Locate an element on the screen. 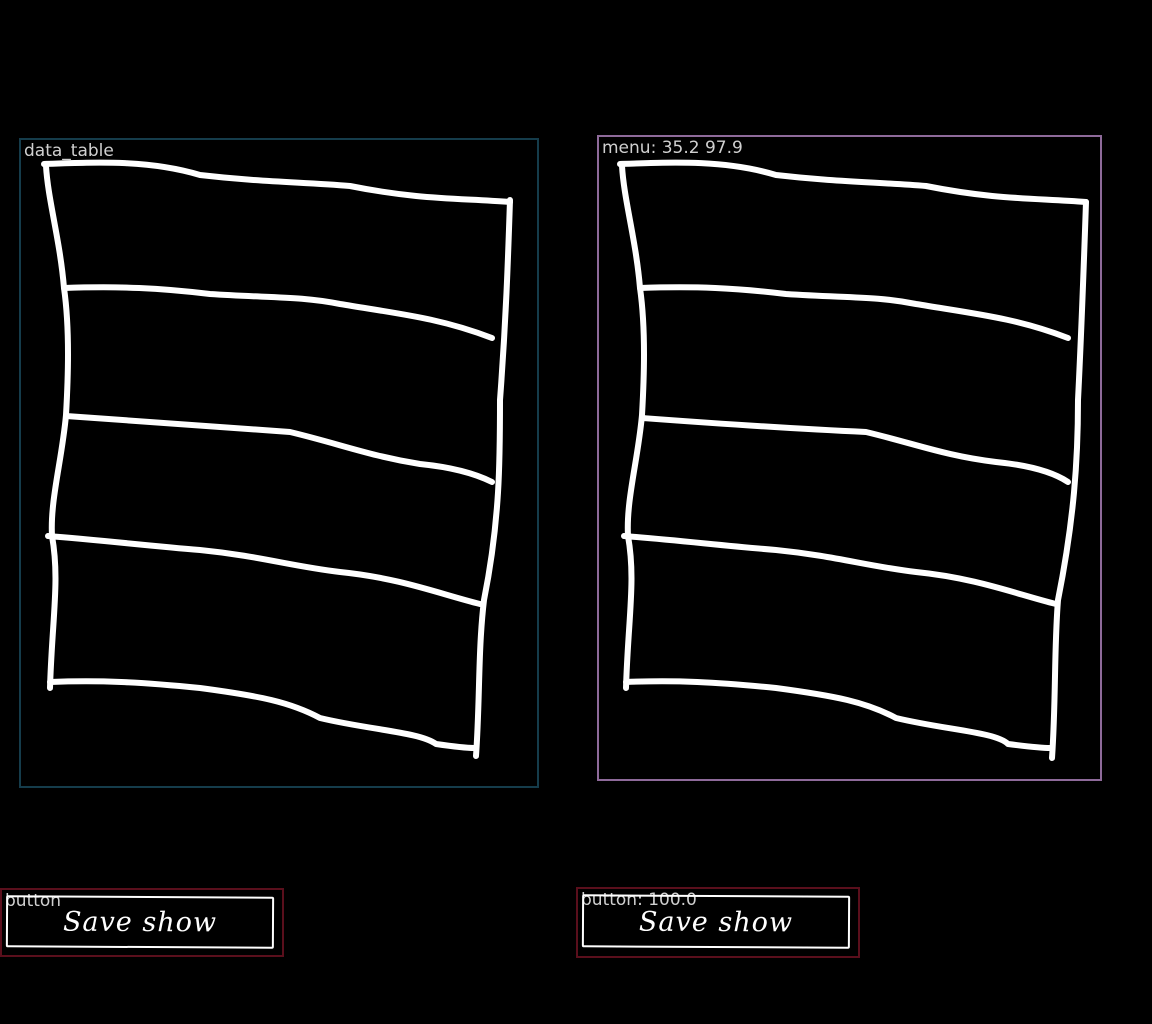 This screenshot has width=1152, height=1024. save-show-button: Save show is located at coordinates (140, 922).